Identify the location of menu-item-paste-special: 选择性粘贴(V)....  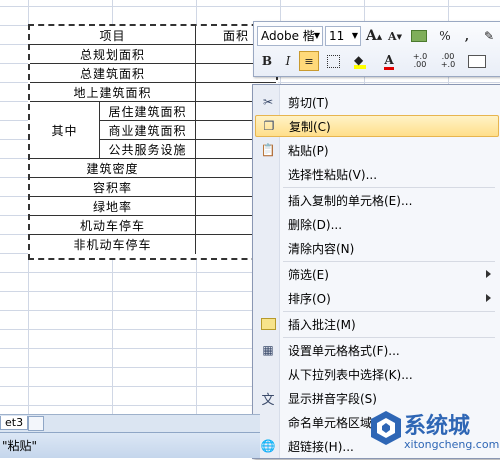
(377, 174).